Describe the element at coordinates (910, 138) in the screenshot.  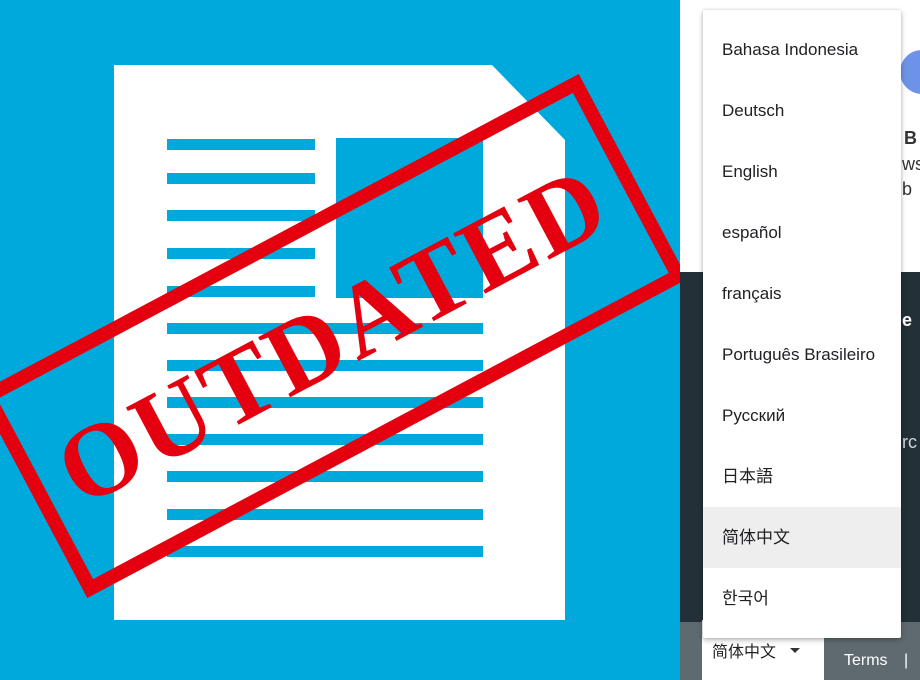
I see `obscured-text-fragment: B` at that location.